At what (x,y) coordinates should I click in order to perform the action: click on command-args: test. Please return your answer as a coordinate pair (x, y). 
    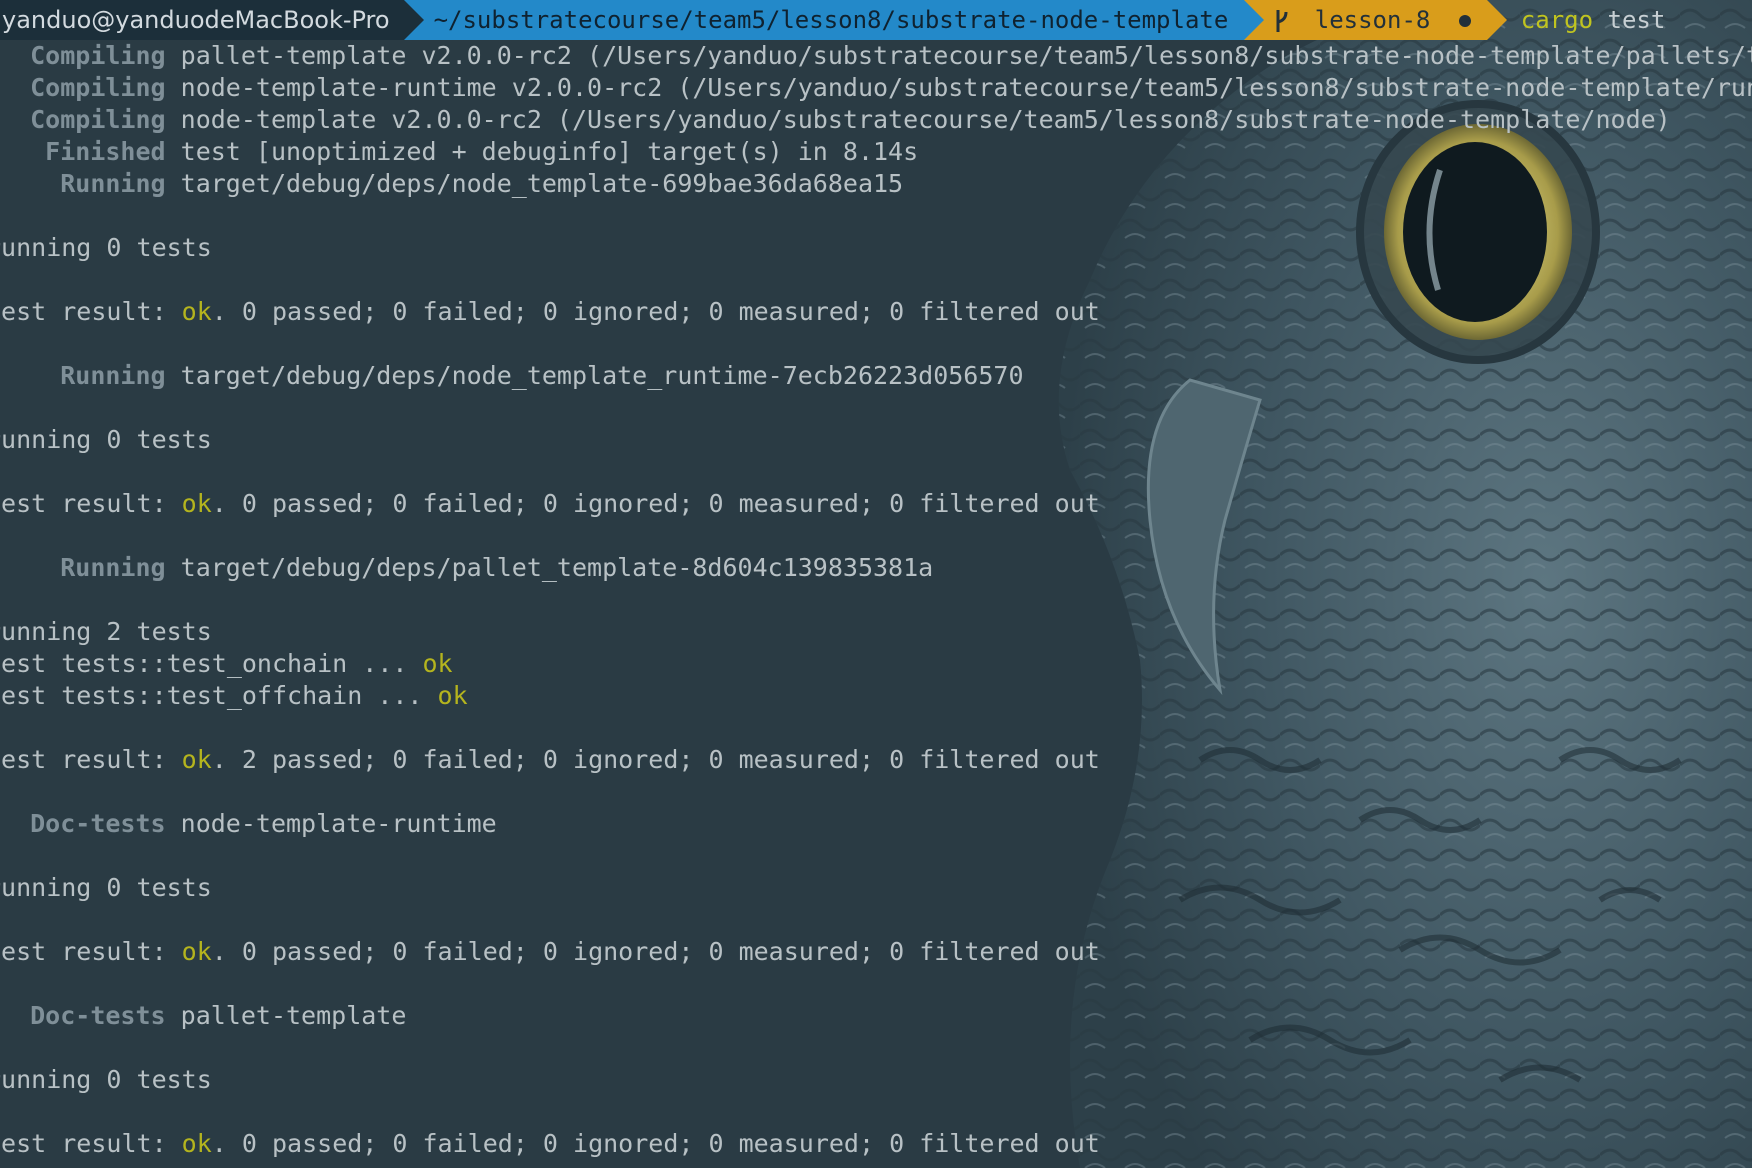
    Looking at the image, I should click on (1636, 20).